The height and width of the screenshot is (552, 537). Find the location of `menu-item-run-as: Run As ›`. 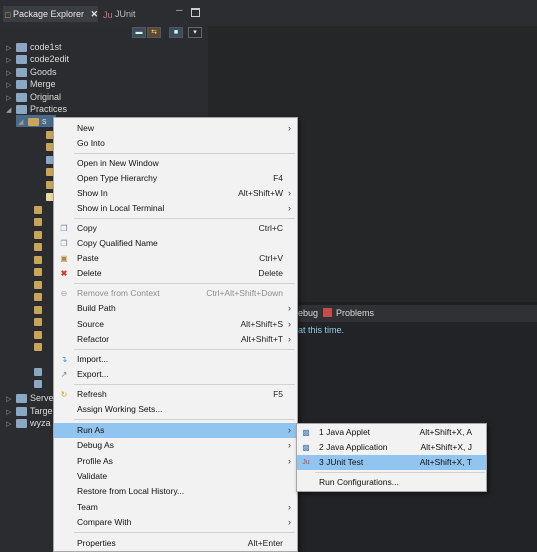

menu-item-run-as: Run As › is located at coordinates (175, 430).